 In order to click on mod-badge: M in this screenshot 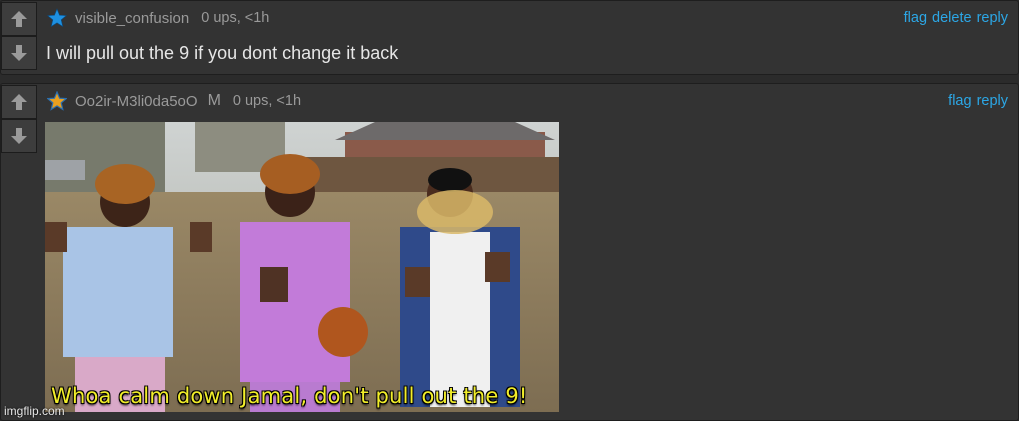, I will do `click(214, 100)`.